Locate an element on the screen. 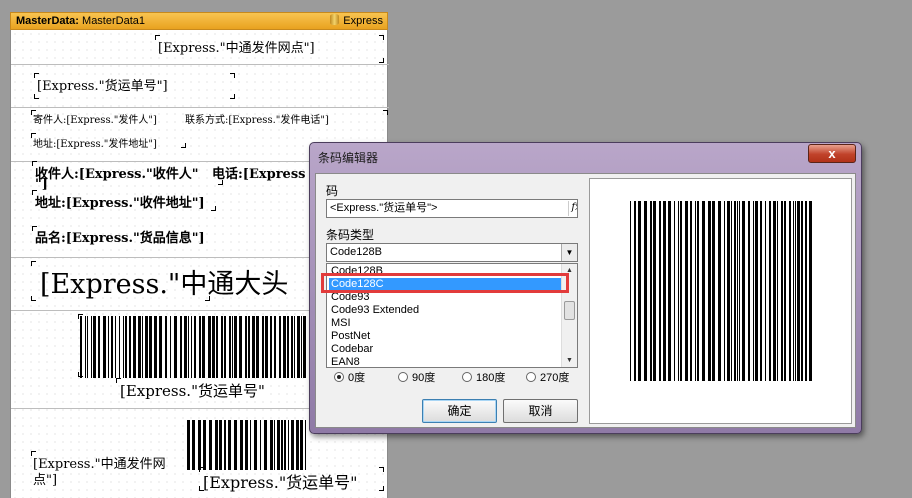 The image size is (912, 498). goods-field: 品名:[Express."货品信息"] is located at coordinates (120, 236).